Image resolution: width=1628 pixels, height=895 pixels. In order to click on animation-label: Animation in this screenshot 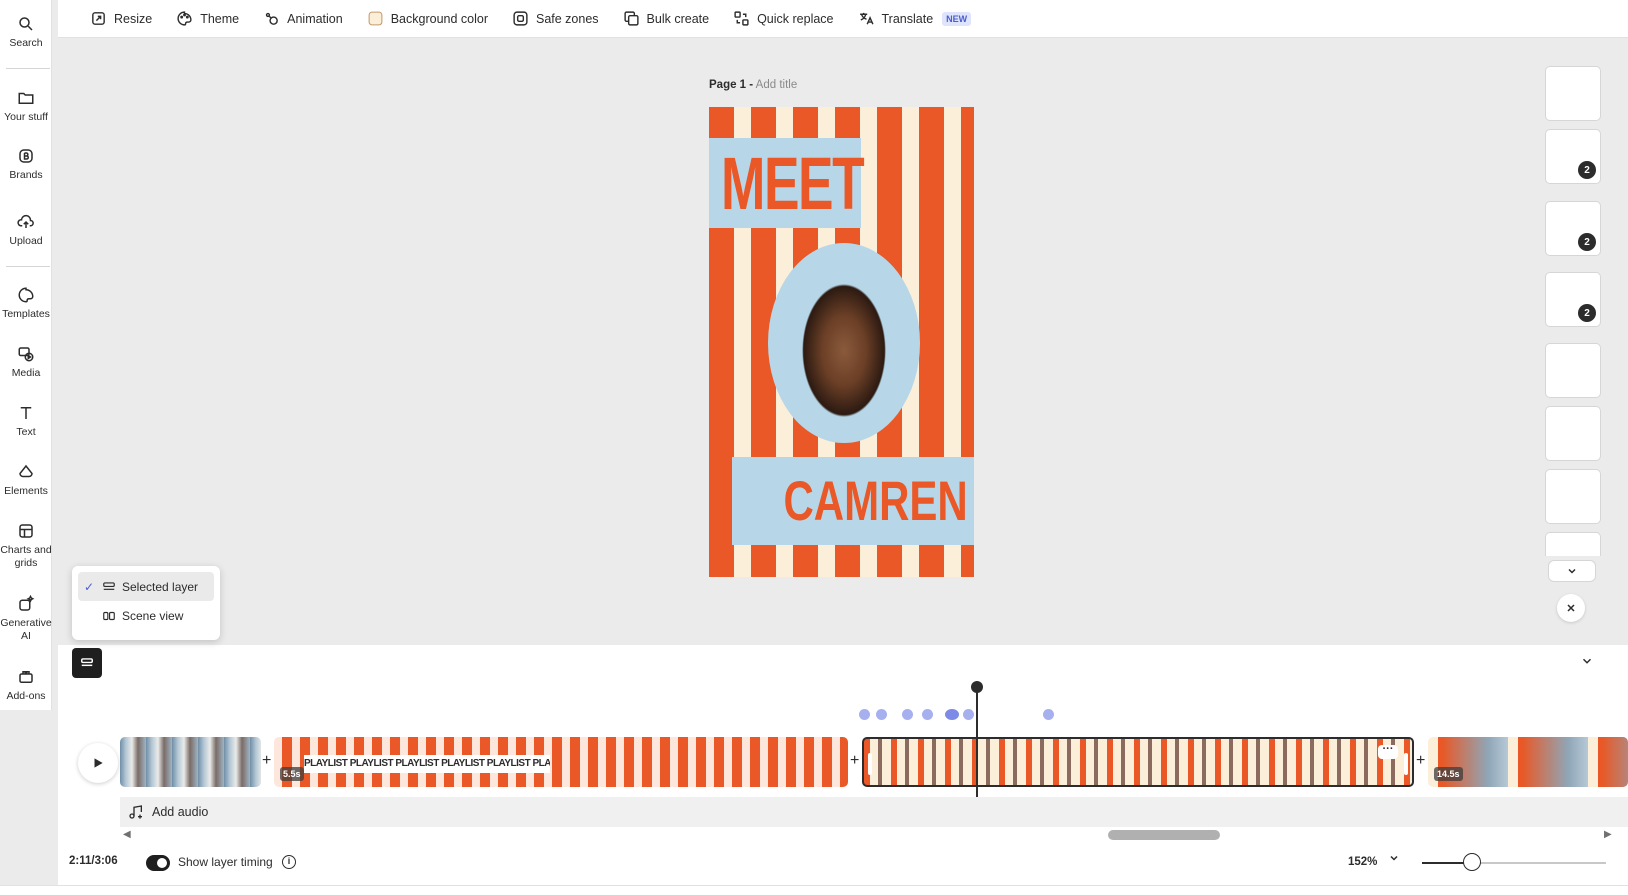, I will do `click(315, 18)`.